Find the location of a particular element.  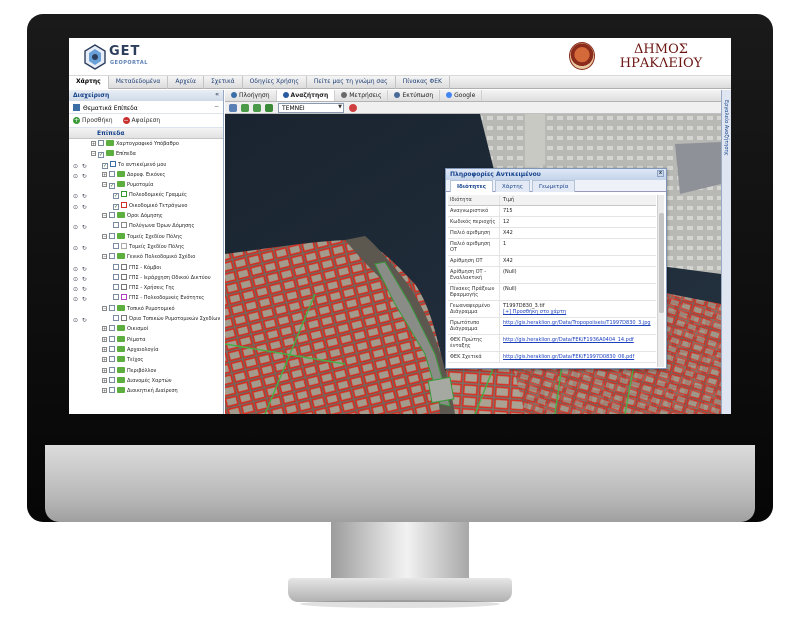

popup-scrollbar is located at coordinates (660, 281).